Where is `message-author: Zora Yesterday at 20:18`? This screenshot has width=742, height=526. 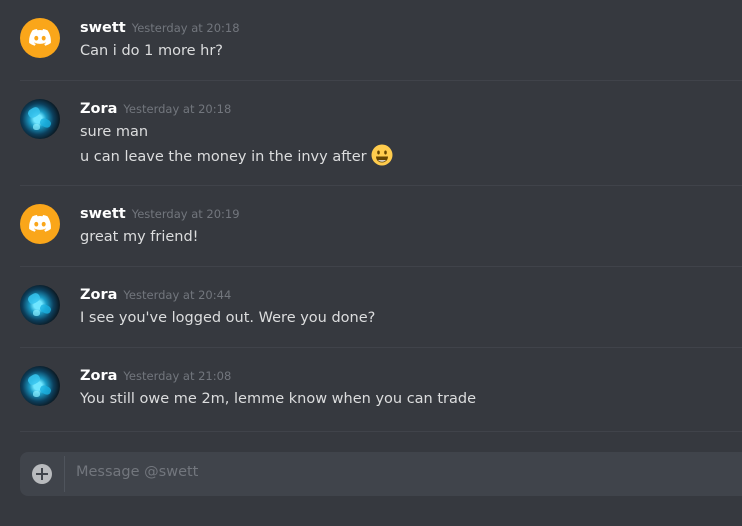
message-author: Zora Yesterday at 20:18 is located at coordinates (155, 109).